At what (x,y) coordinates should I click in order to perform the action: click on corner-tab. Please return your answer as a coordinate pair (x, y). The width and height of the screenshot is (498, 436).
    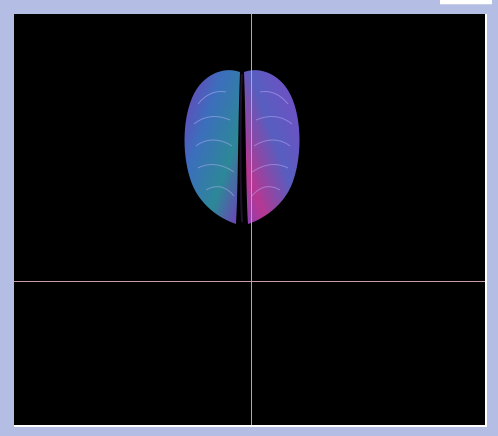
    Looking at the image, I should click on (466, 2).